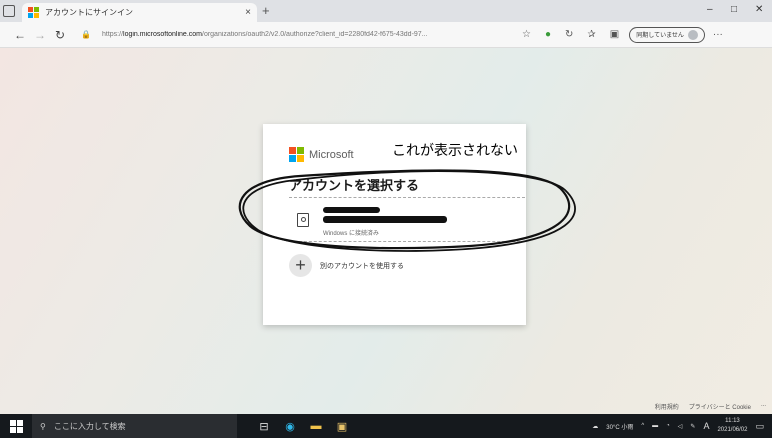 The image size is (772, 438). I want to click on search-placeholder: ここに入力して検索, so click(89, 426).